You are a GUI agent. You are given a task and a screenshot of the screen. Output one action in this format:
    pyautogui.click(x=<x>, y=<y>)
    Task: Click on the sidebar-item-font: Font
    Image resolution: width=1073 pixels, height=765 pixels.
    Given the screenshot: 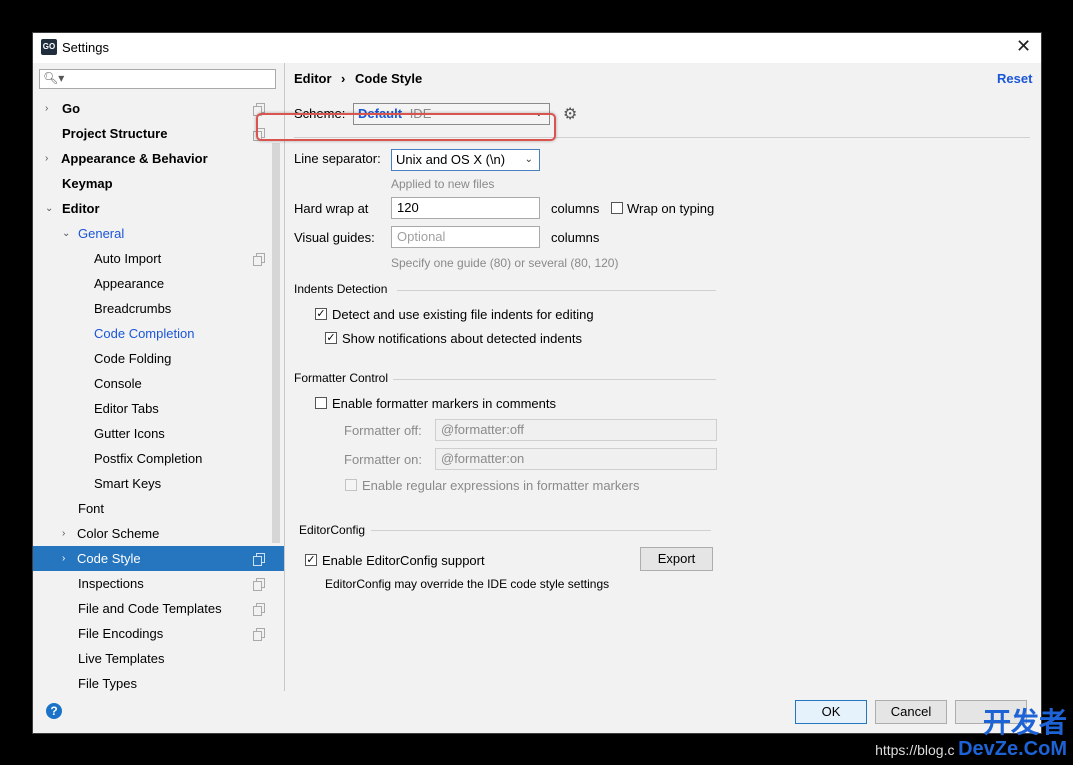 What is the action you would take?
    pyautogui.click(x=154, y=508)
    